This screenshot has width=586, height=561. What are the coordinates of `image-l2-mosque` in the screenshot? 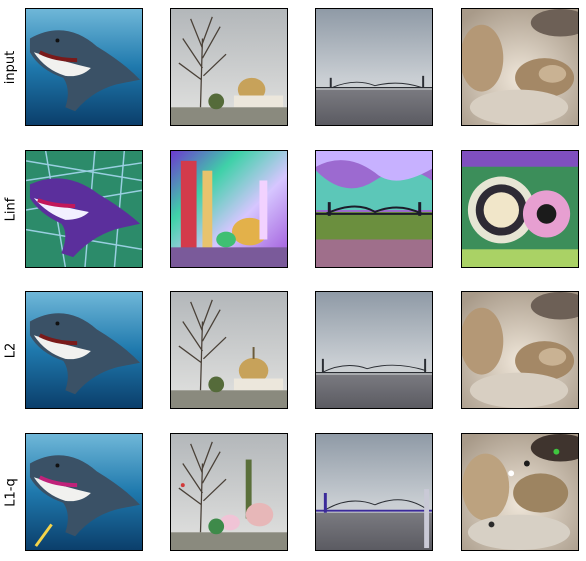 It's located at (229, 350).